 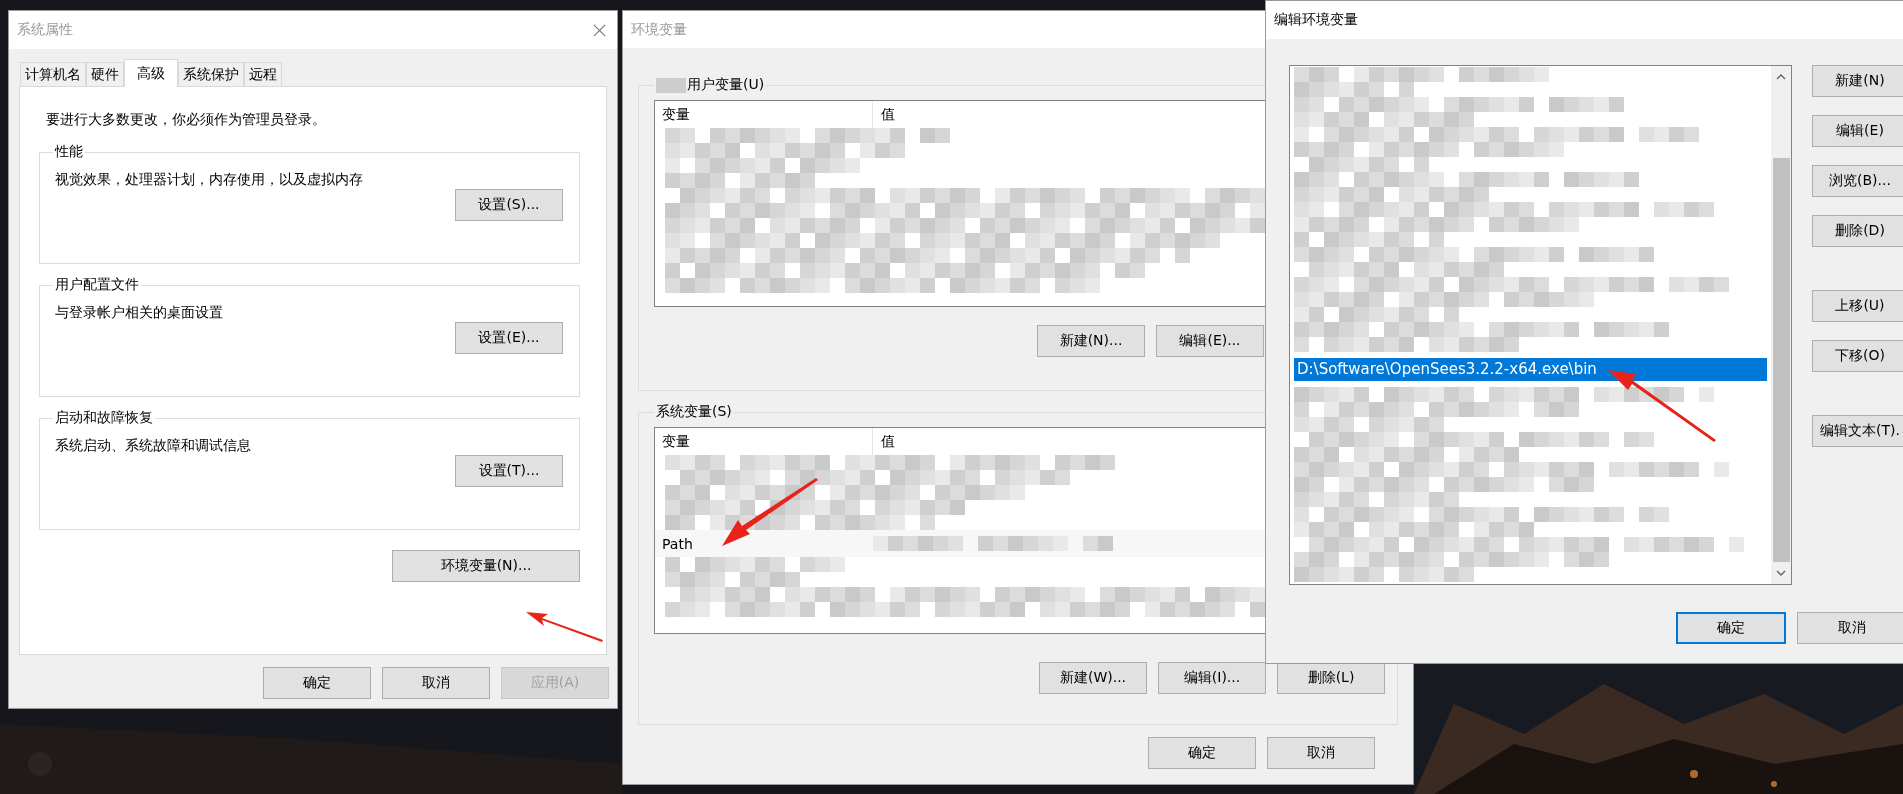 What do you see at coordinates (68, 152) in the screenshot?
I see `group-title: 性能` at bounding box center [68, 152].